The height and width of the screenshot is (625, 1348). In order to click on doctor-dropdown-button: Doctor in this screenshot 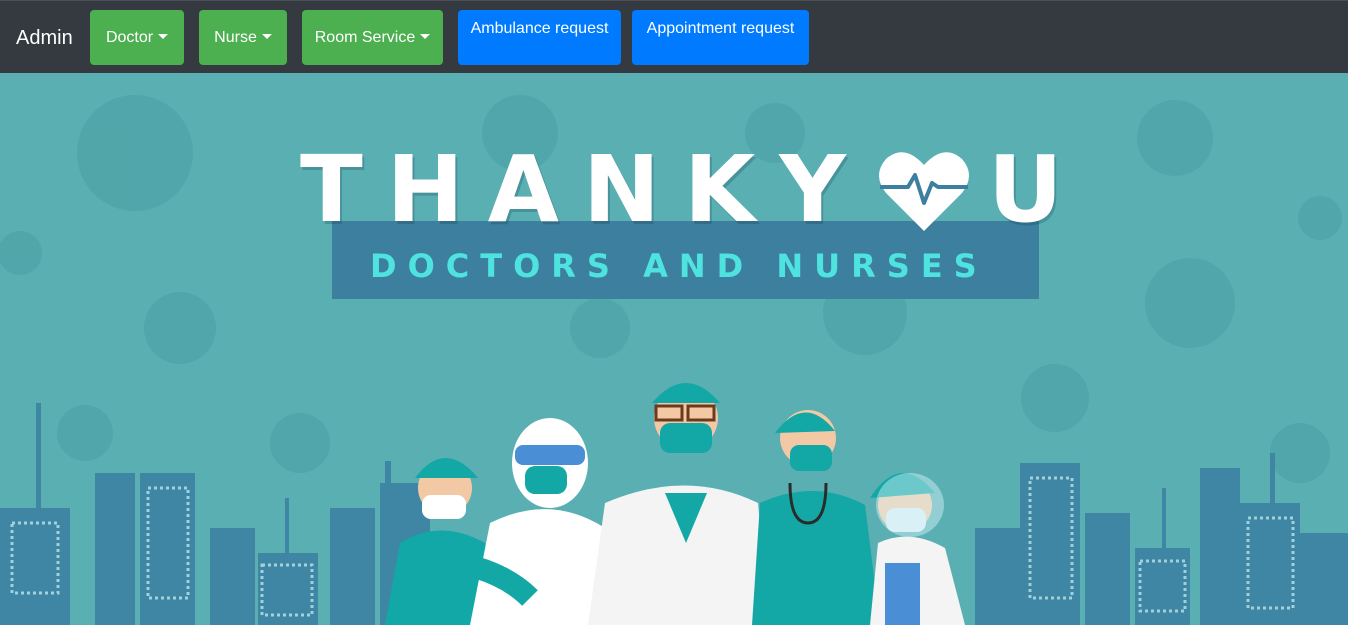, I will do `click(137, 37)`.